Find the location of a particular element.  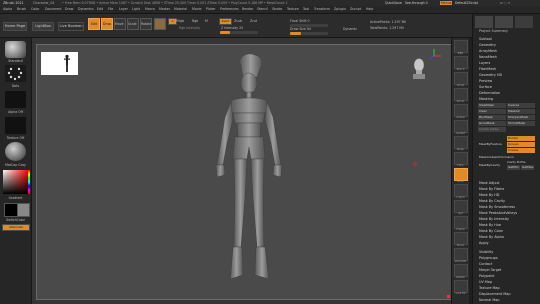

menu-file: File is located at coordinates (110, 9).